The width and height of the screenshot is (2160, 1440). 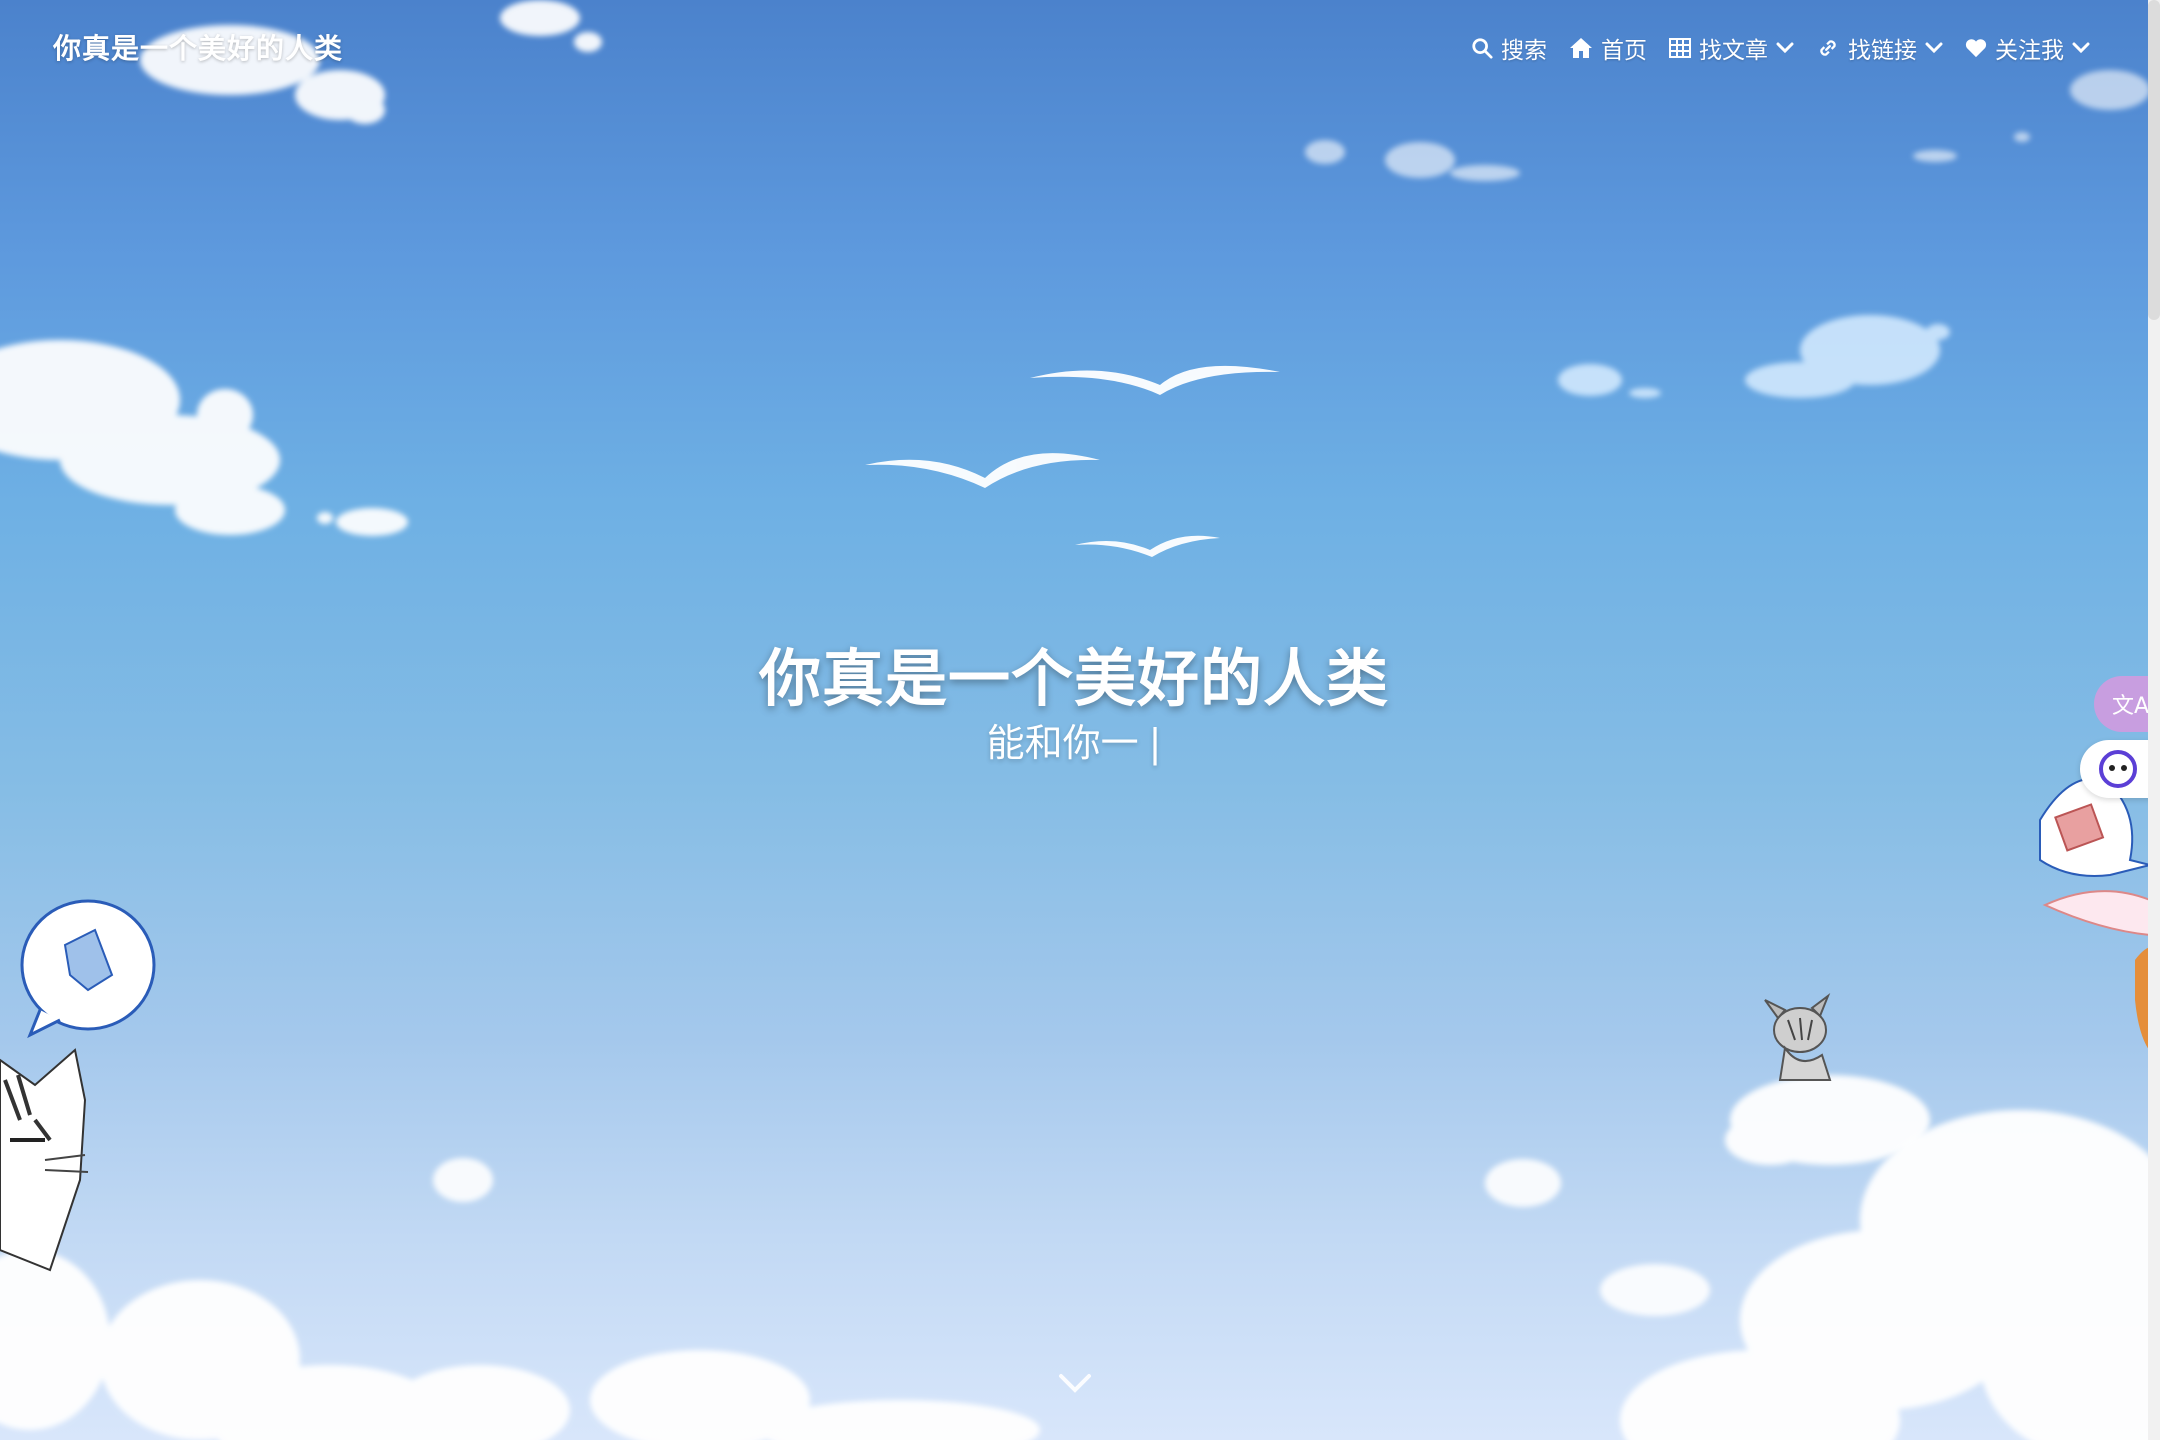 What do you see at coordinates (1155, 743) in the screenshot?
I see `typing-cursor: |` at bounding box center [1155, 743].